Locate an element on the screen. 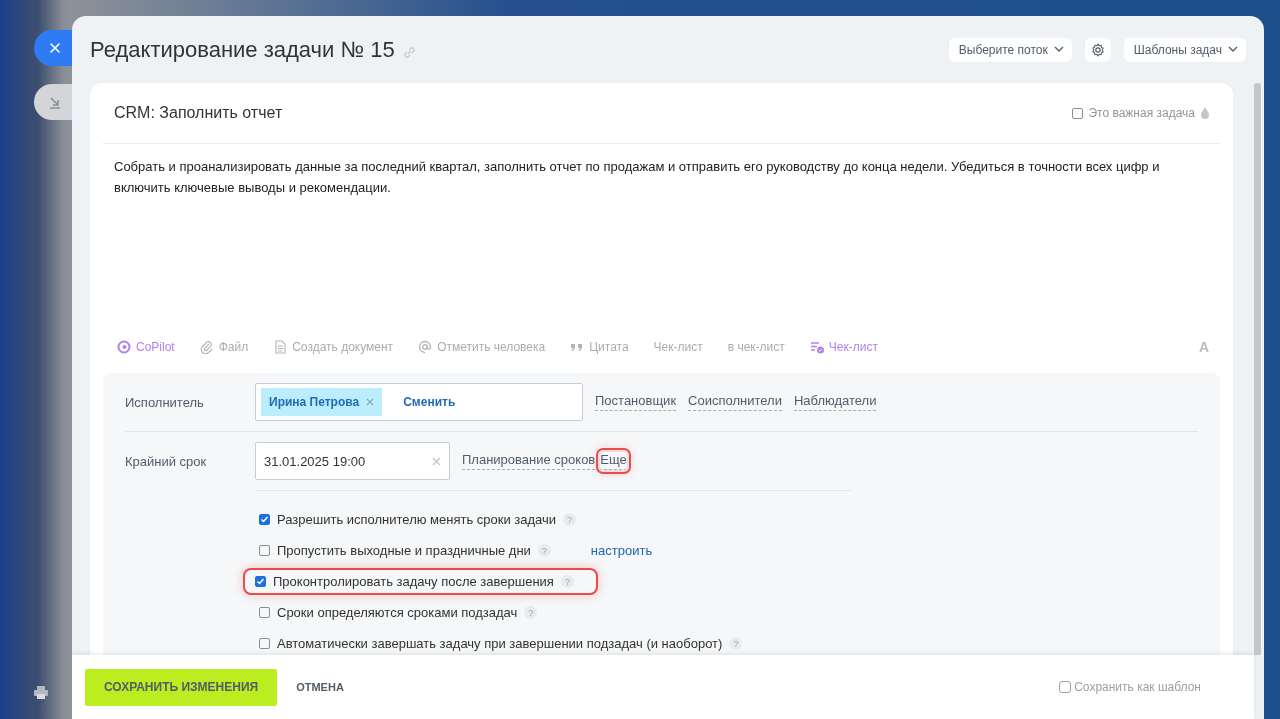 The image size is (1280, 719). option-label: Пропустить выходные и праздничные дни is located at coordinates (404, 550).